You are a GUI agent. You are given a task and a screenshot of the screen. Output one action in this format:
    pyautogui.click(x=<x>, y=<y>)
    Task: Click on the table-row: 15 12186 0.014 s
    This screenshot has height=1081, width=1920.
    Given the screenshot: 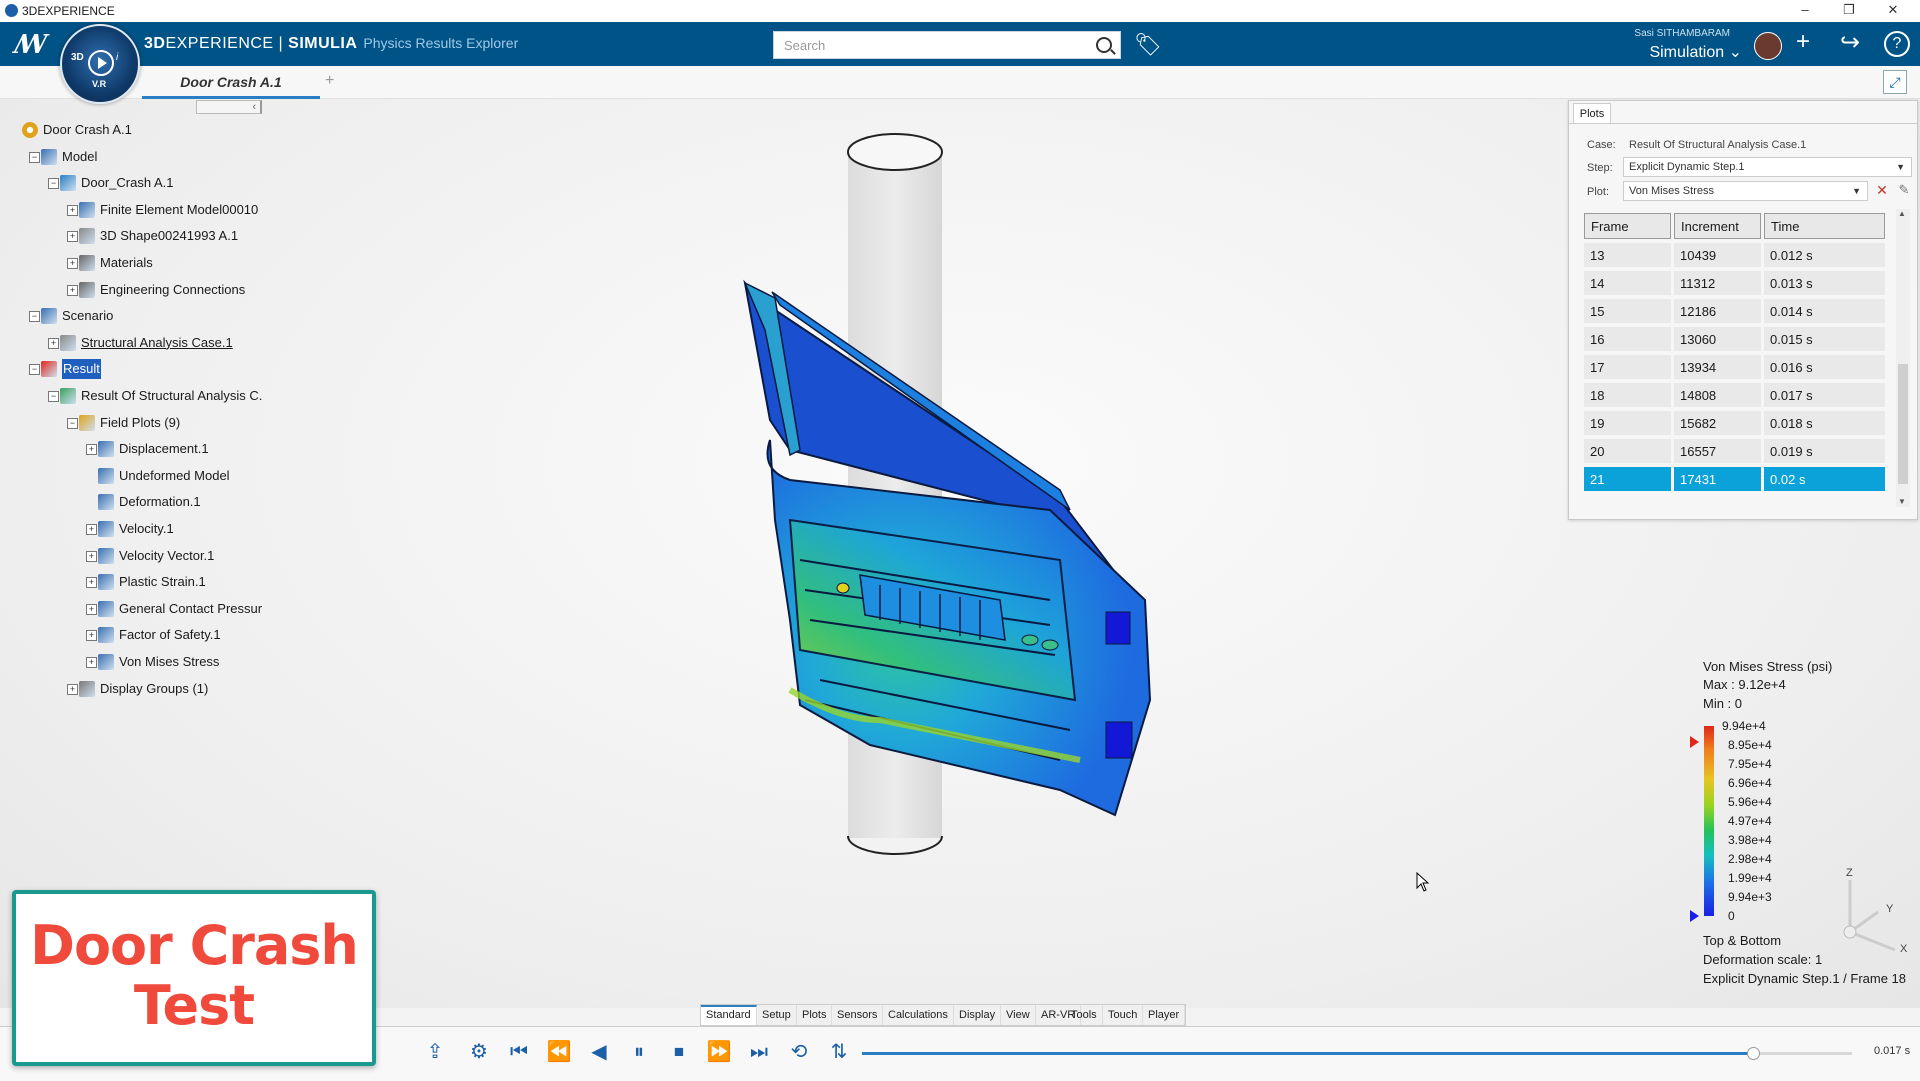 What is the action you would take?
    pyautogui.click(x=1734, y=311)
    